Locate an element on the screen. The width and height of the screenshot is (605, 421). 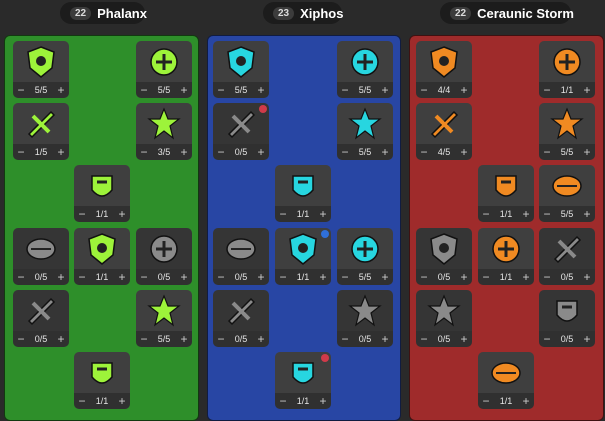
burst-orb-icon is located at coordinates (41, 123).